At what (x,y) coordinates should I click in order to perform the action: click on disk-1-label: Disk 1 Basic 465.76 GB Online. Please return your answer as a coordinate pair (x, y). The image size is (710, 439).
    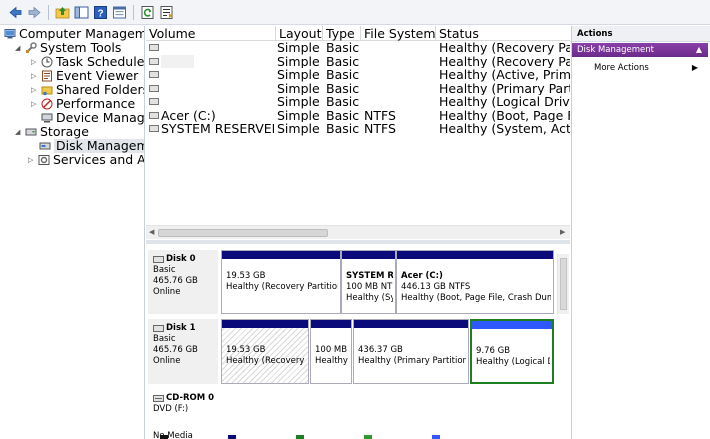
    Looking at the image, I should click on (183, 351).